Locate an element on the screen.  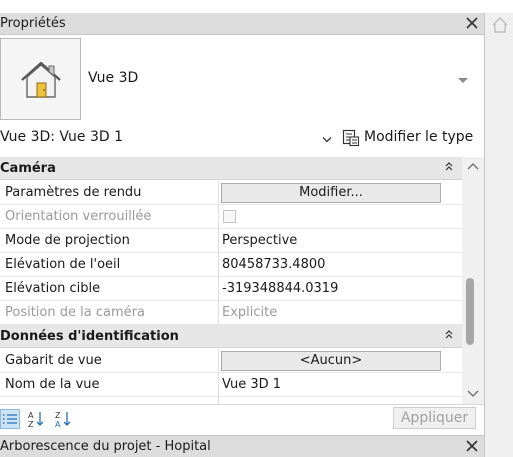
property-name: Nom de la vue is located at coordinates (52, 384).